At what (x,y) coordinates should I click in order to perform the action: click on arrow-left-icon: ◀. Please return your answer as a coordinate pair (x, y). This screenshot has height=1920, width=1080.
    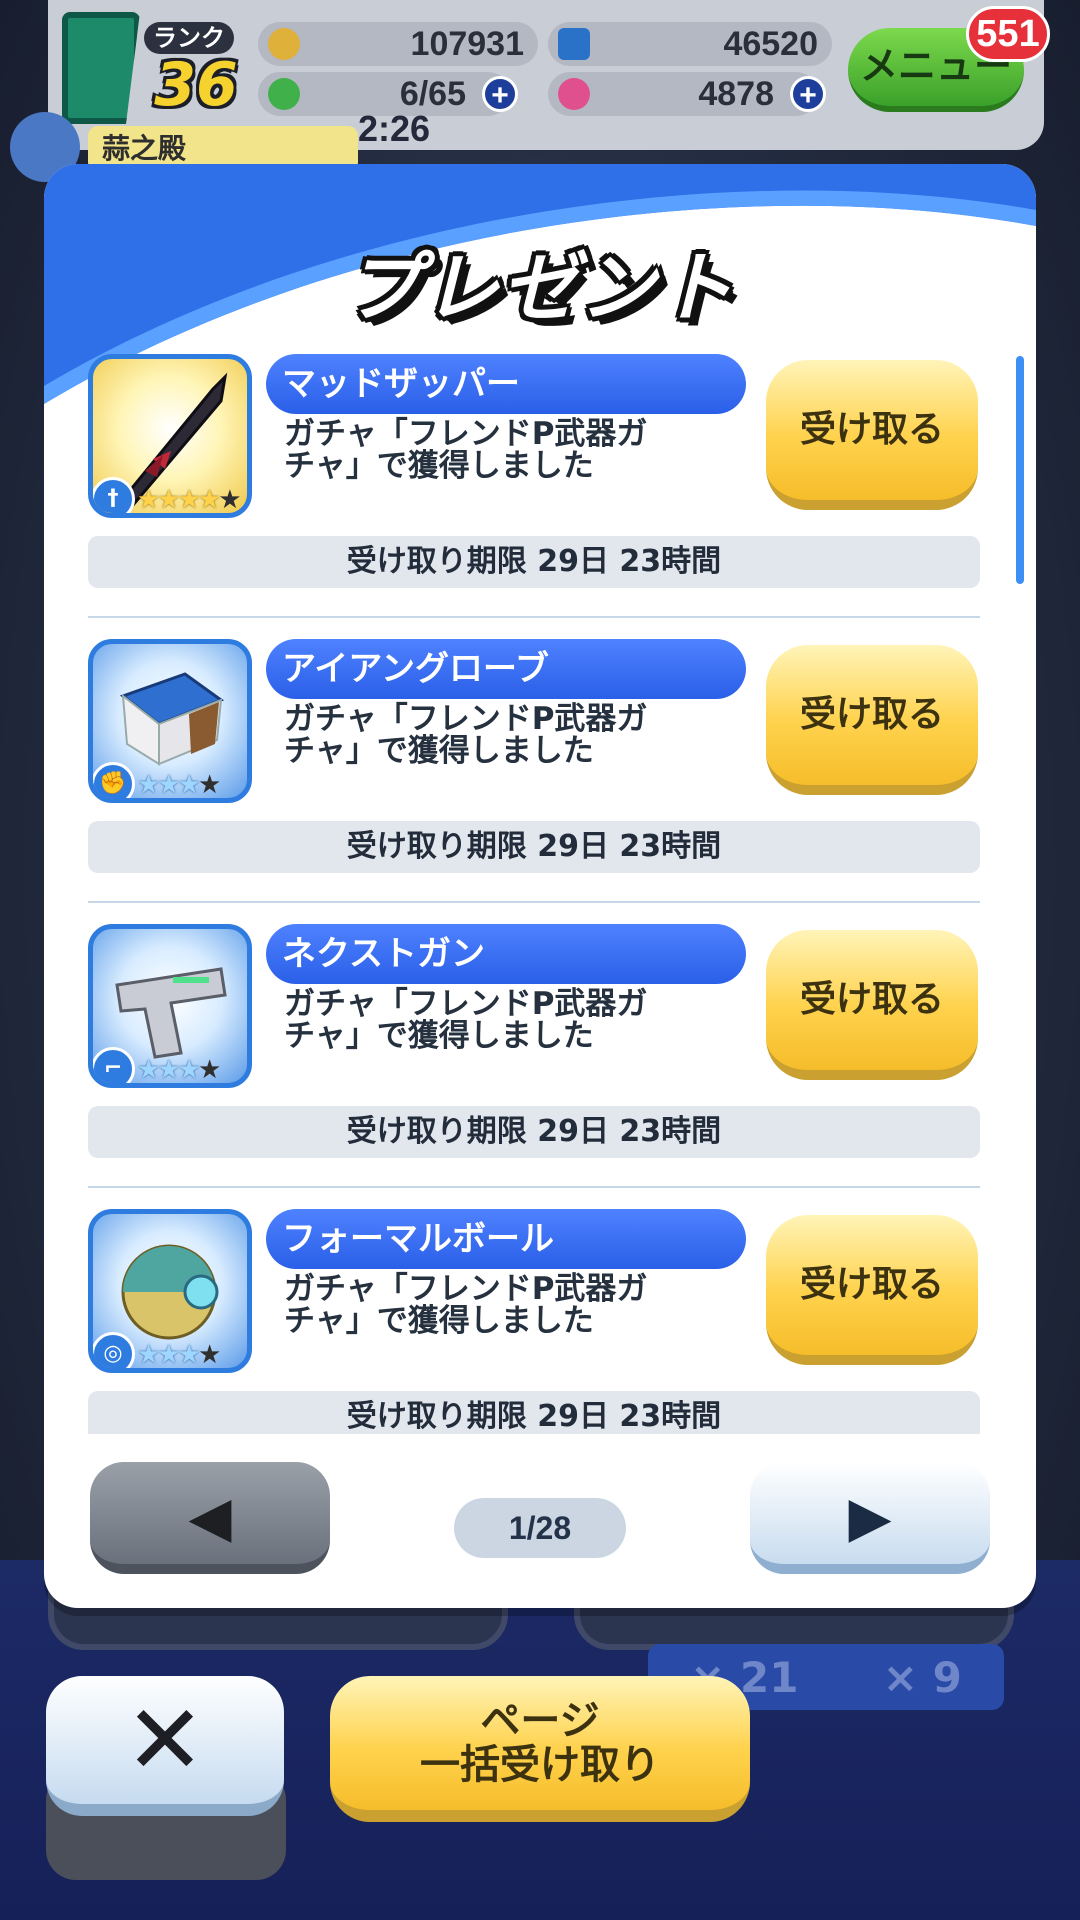
    Looking at the image, I should click on (210, 1517).